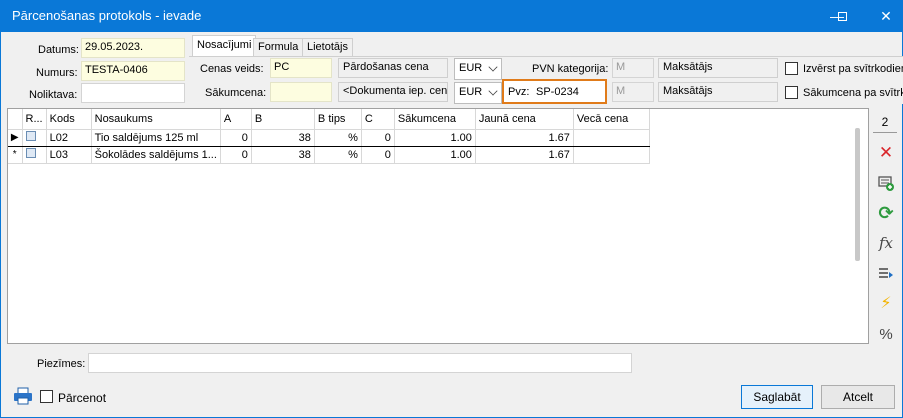 This screenshot has width=903, height=418. I want to click on vat-code-1: M, so click(633, 68).